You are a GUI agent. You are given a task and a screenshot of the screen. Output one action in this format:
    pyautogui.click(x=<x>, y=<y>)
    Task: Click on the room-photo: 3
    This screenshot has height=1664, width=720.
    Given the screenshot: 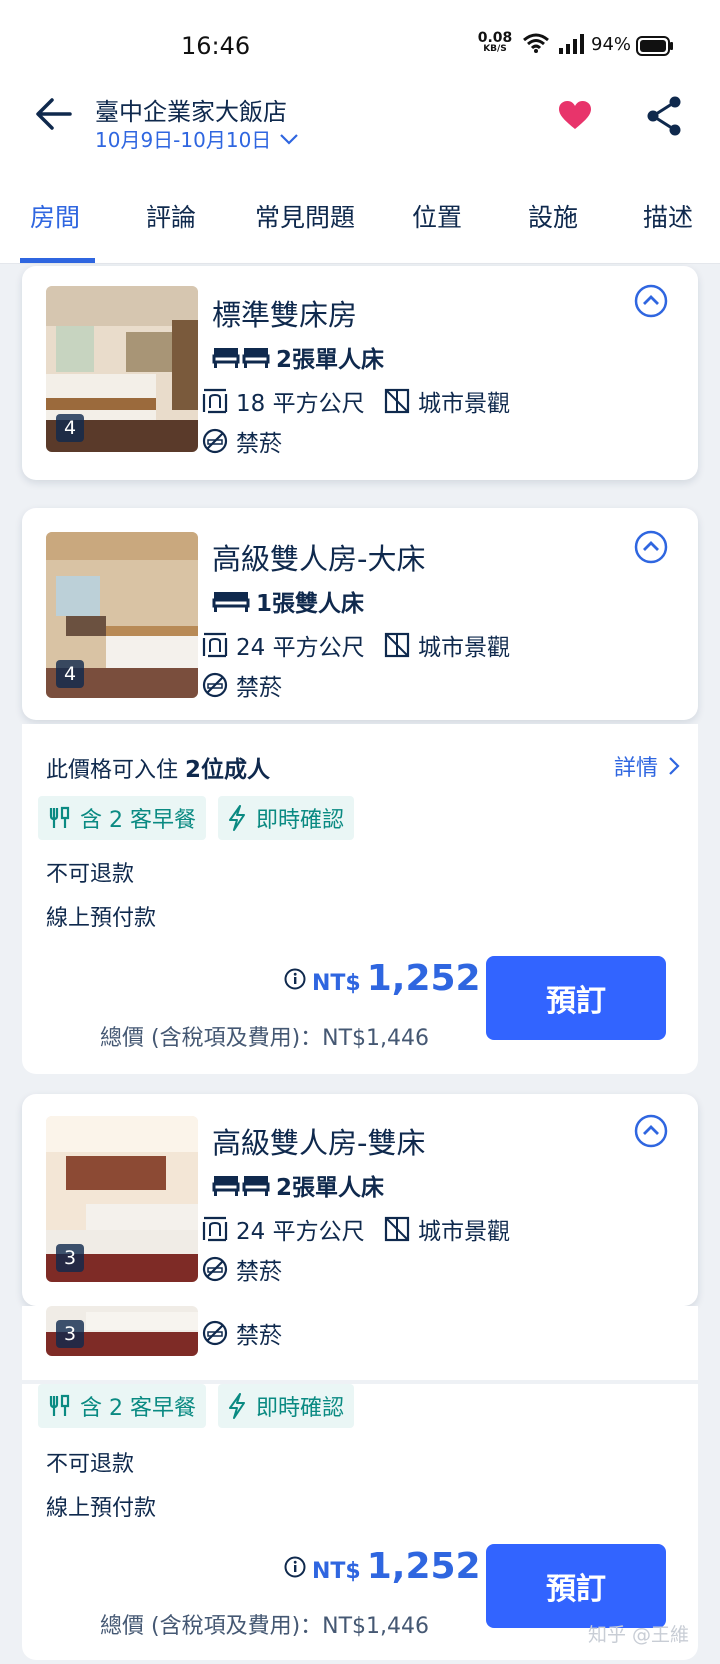 What is the action you would take?
    pyautogui.click(x=122, y=1199)
    